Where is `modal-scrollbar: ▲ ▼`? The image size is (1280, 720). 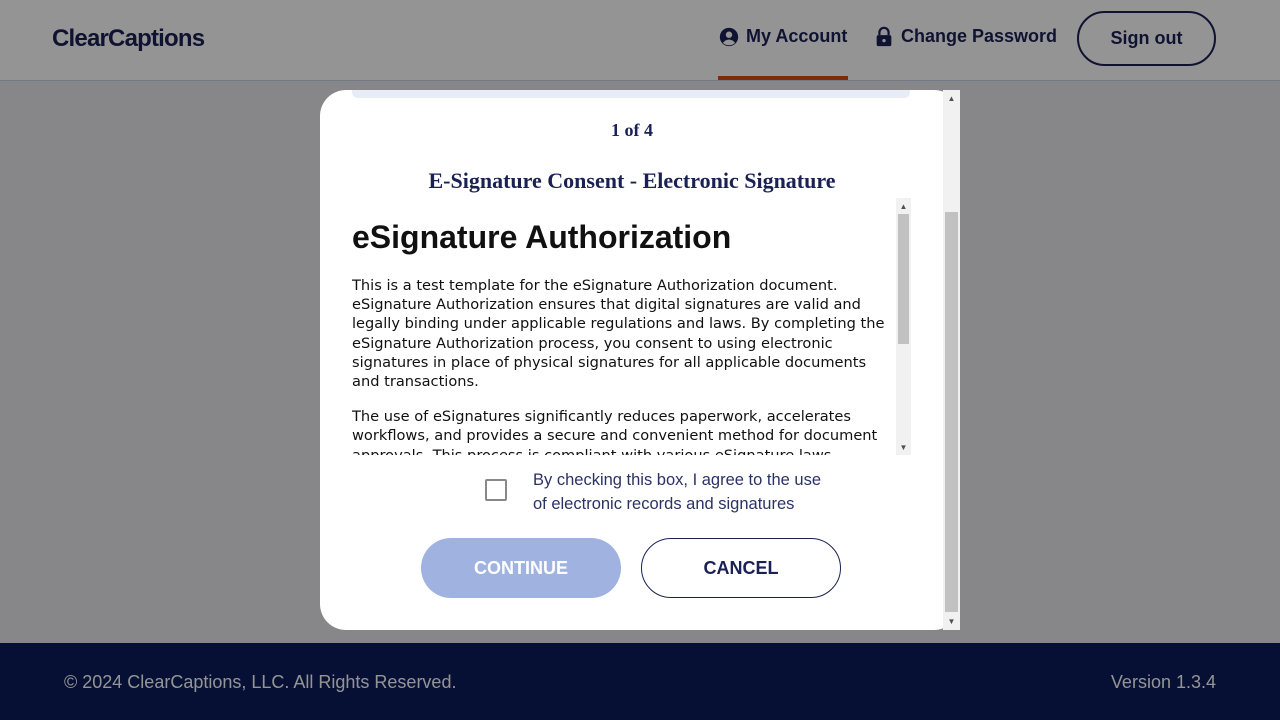 modal-scrollbar: ▲ ▼ is located at coordinates (951, 360).